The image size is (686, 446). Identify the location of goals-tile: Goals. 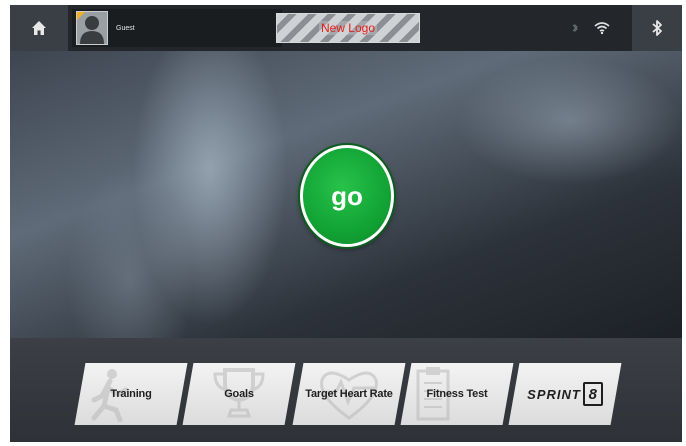
(239, 394).